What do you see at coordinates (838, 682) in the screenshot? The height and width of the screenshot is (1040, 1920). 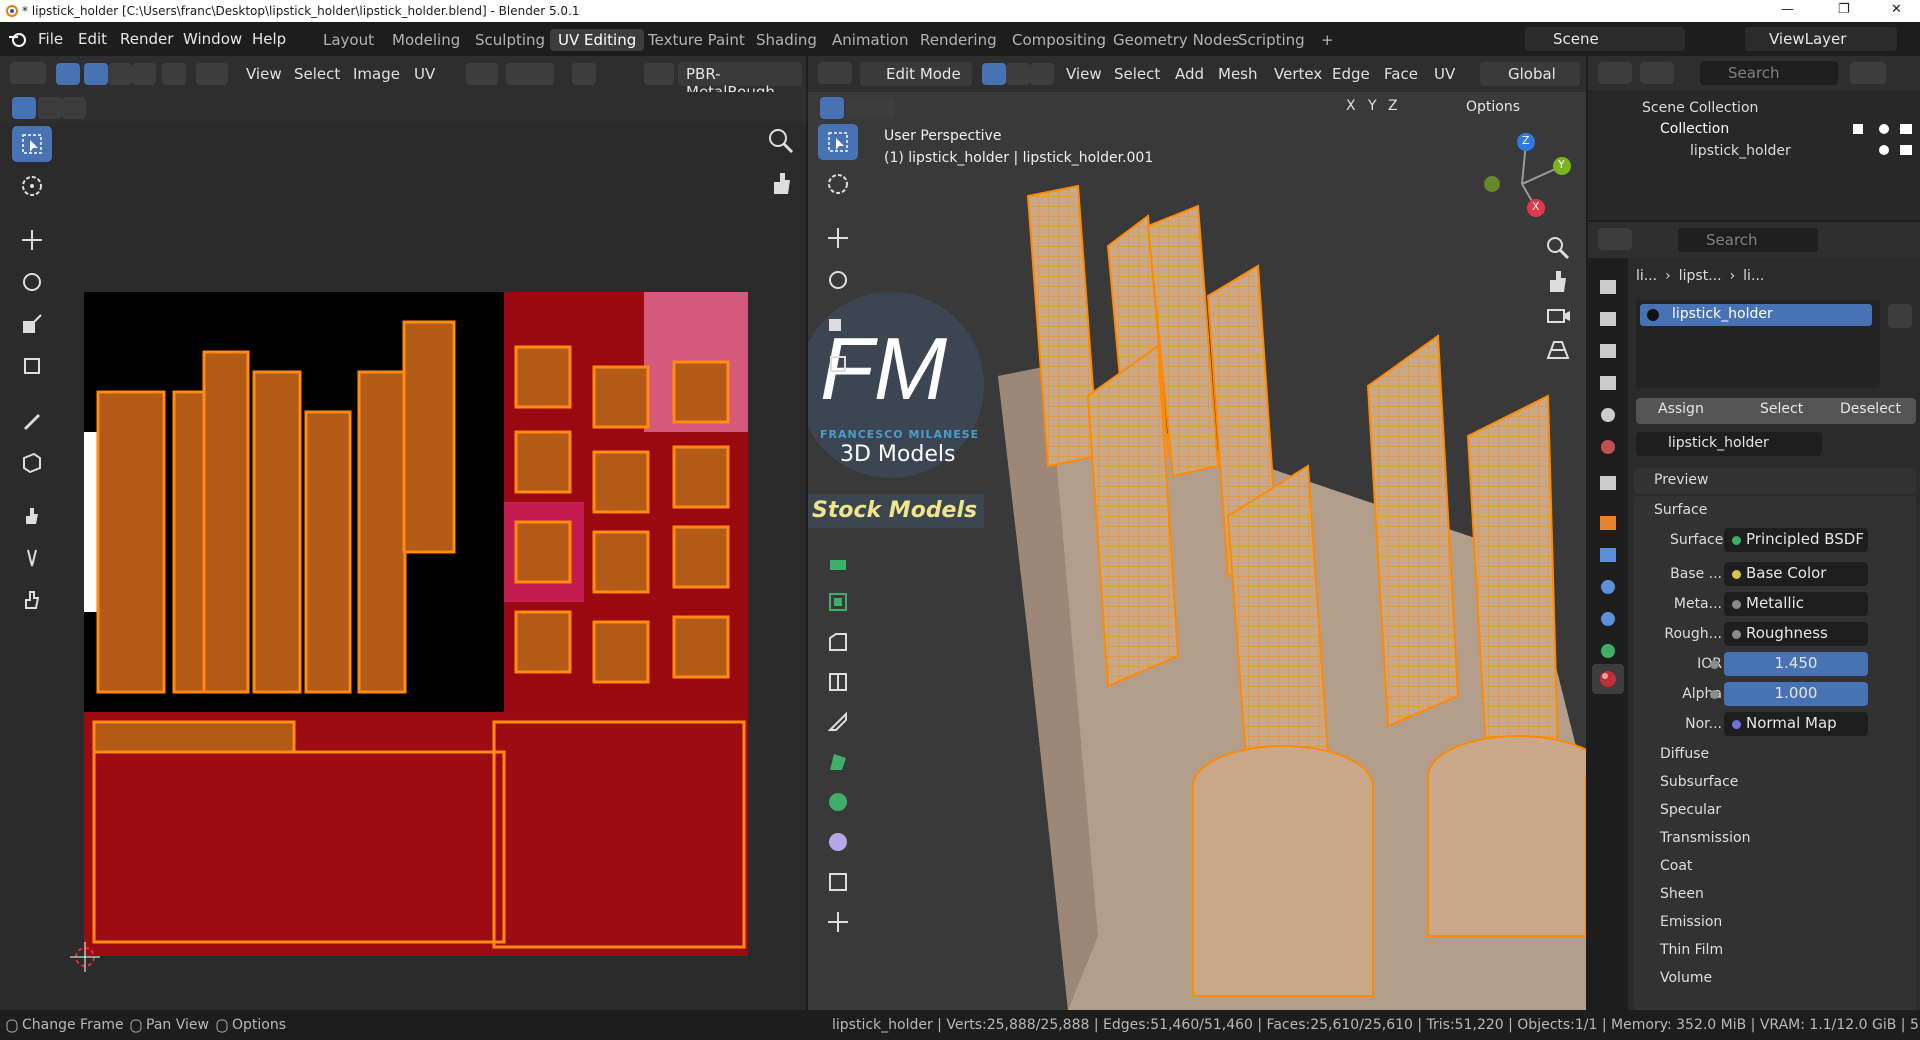 I see `loop-cut-tool` at bounding box center [838, 682].